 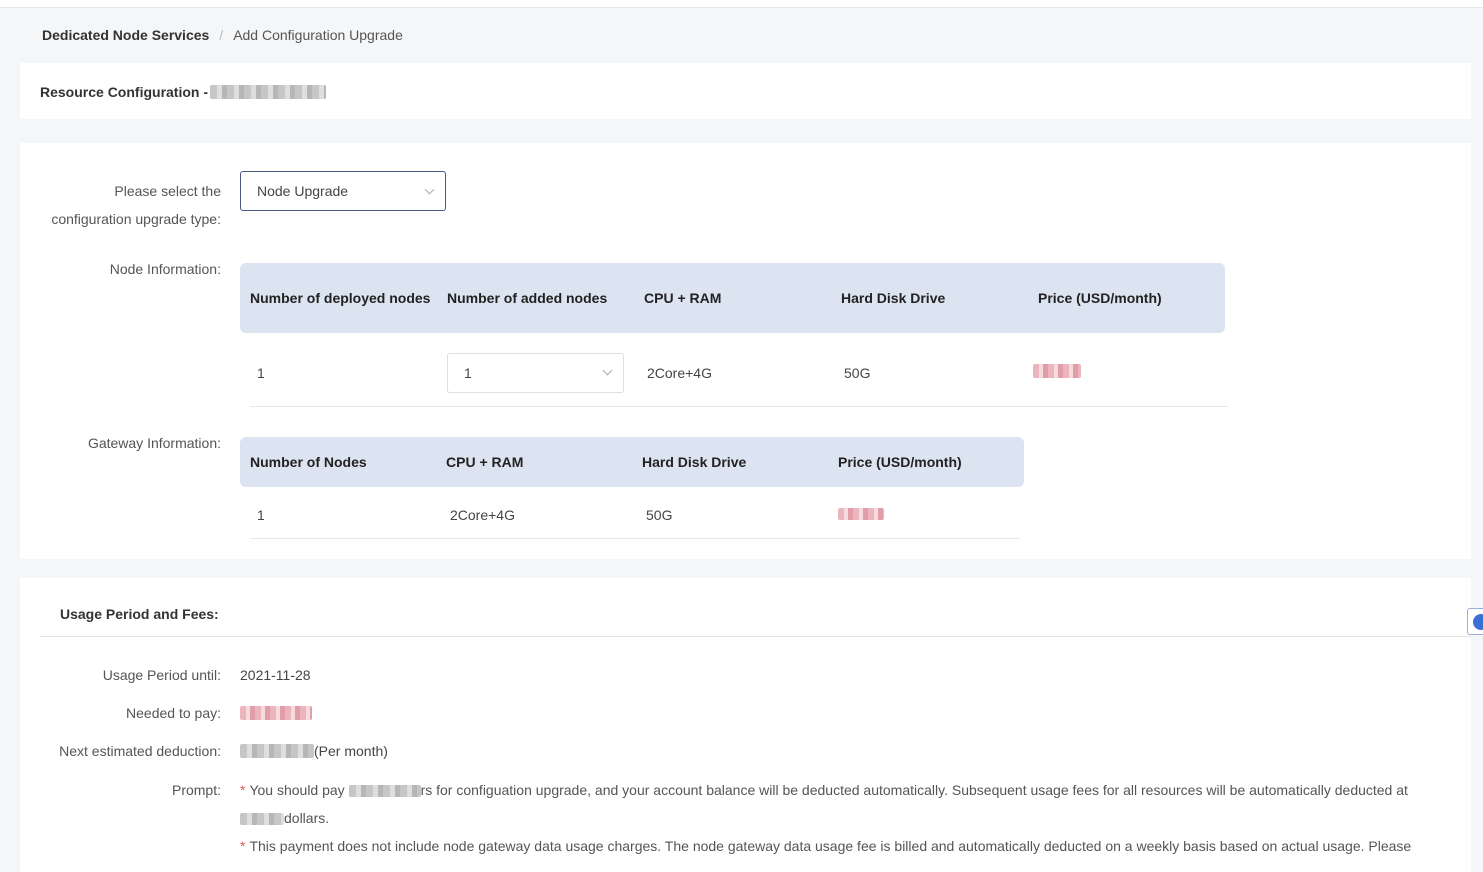 I want to click on node-cell-added: 1, so click(x=528, y=372).